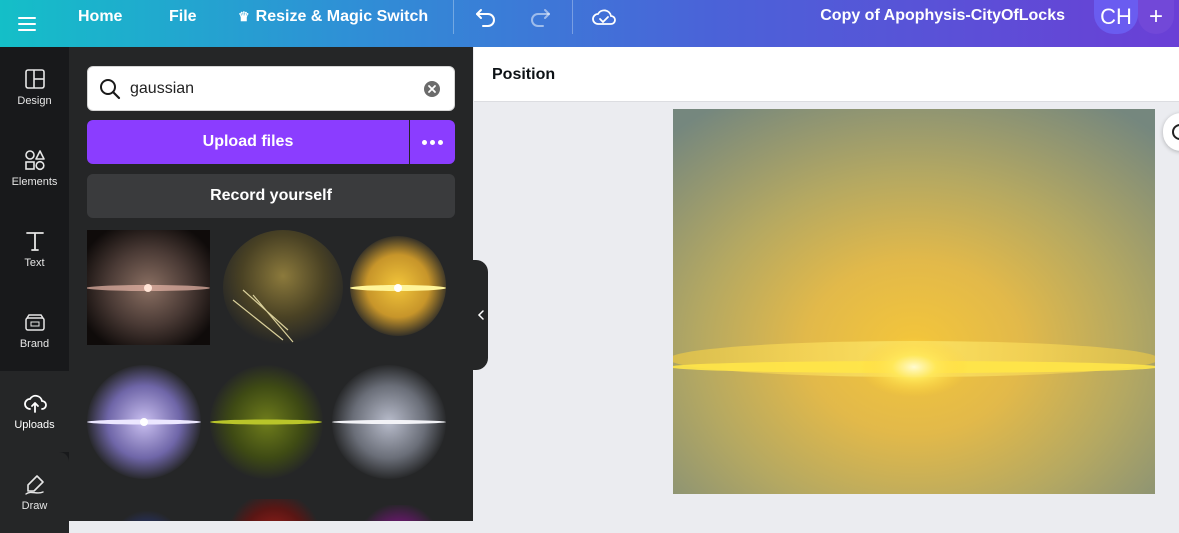 The width and height of the screenshot is (1179, 533). Describe the element at coordinates (34, 160) in the screenshot. I see `shapes-icon` at that location.